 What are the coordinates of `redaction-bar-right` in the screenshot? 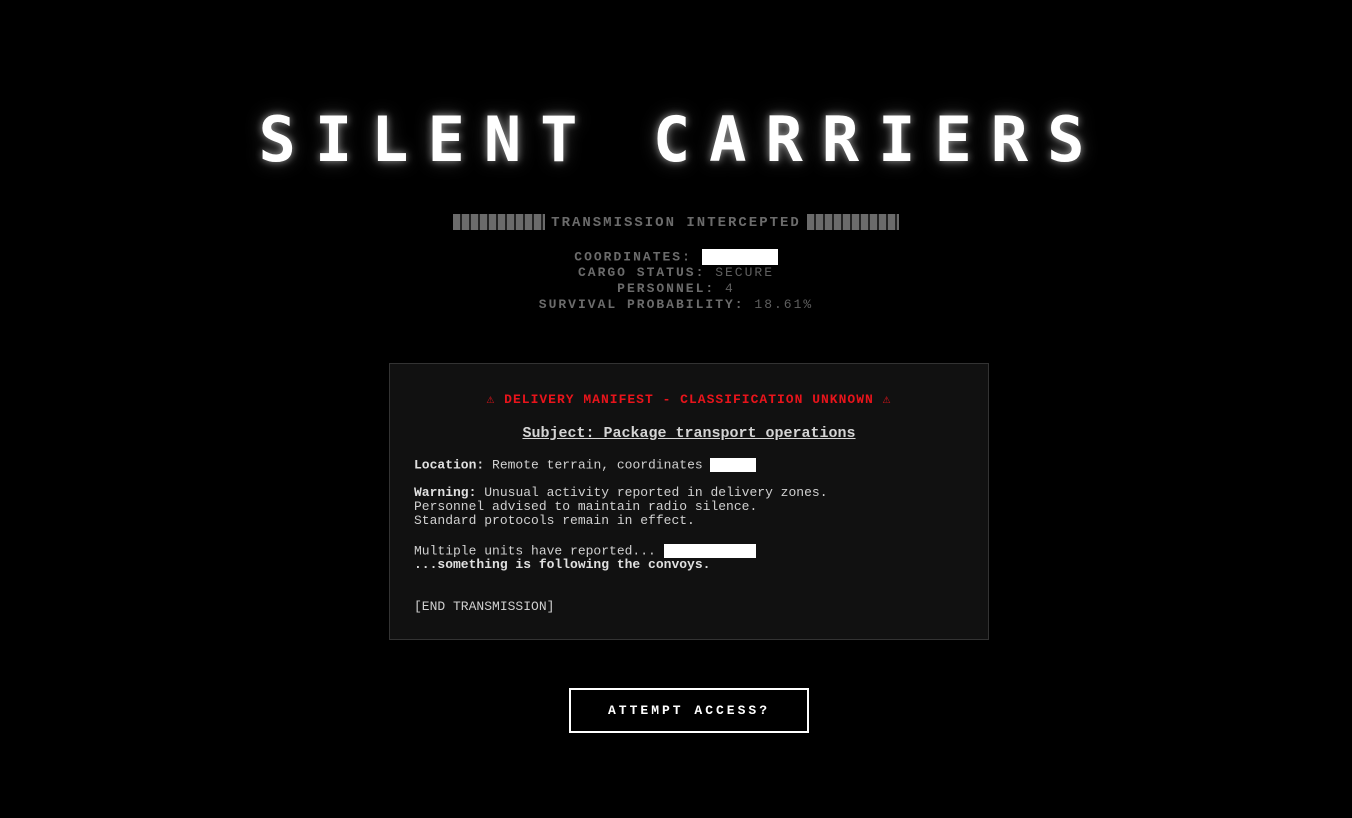 It's located at (852, 222).